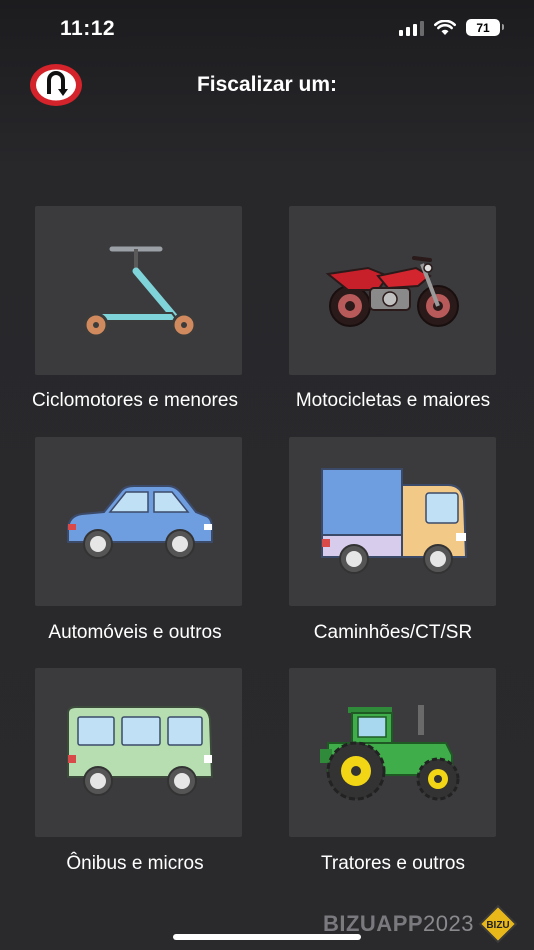 The image size is (534, 950). I want to click on vehicle-label: Ciclomotores e menores, so click(135, 400).